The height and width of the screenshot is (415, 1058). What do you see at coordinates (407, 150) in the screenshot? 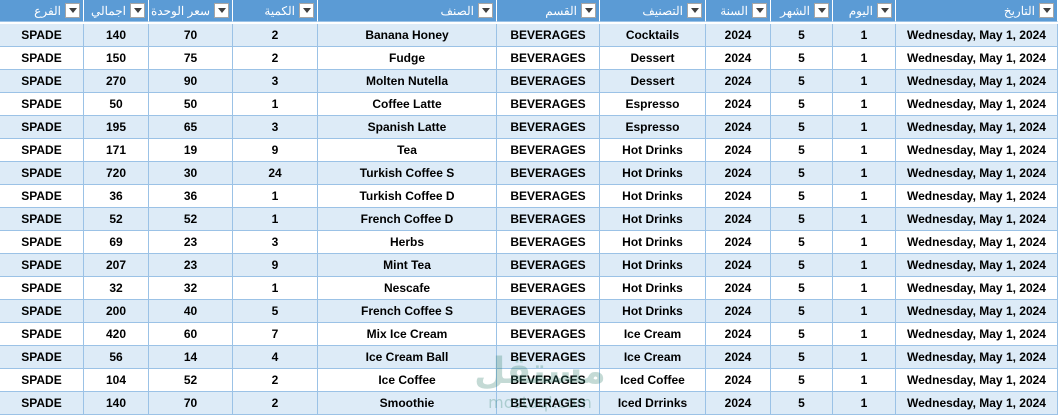
I see `cell-item: Tea` at bounding box center [407, 150].